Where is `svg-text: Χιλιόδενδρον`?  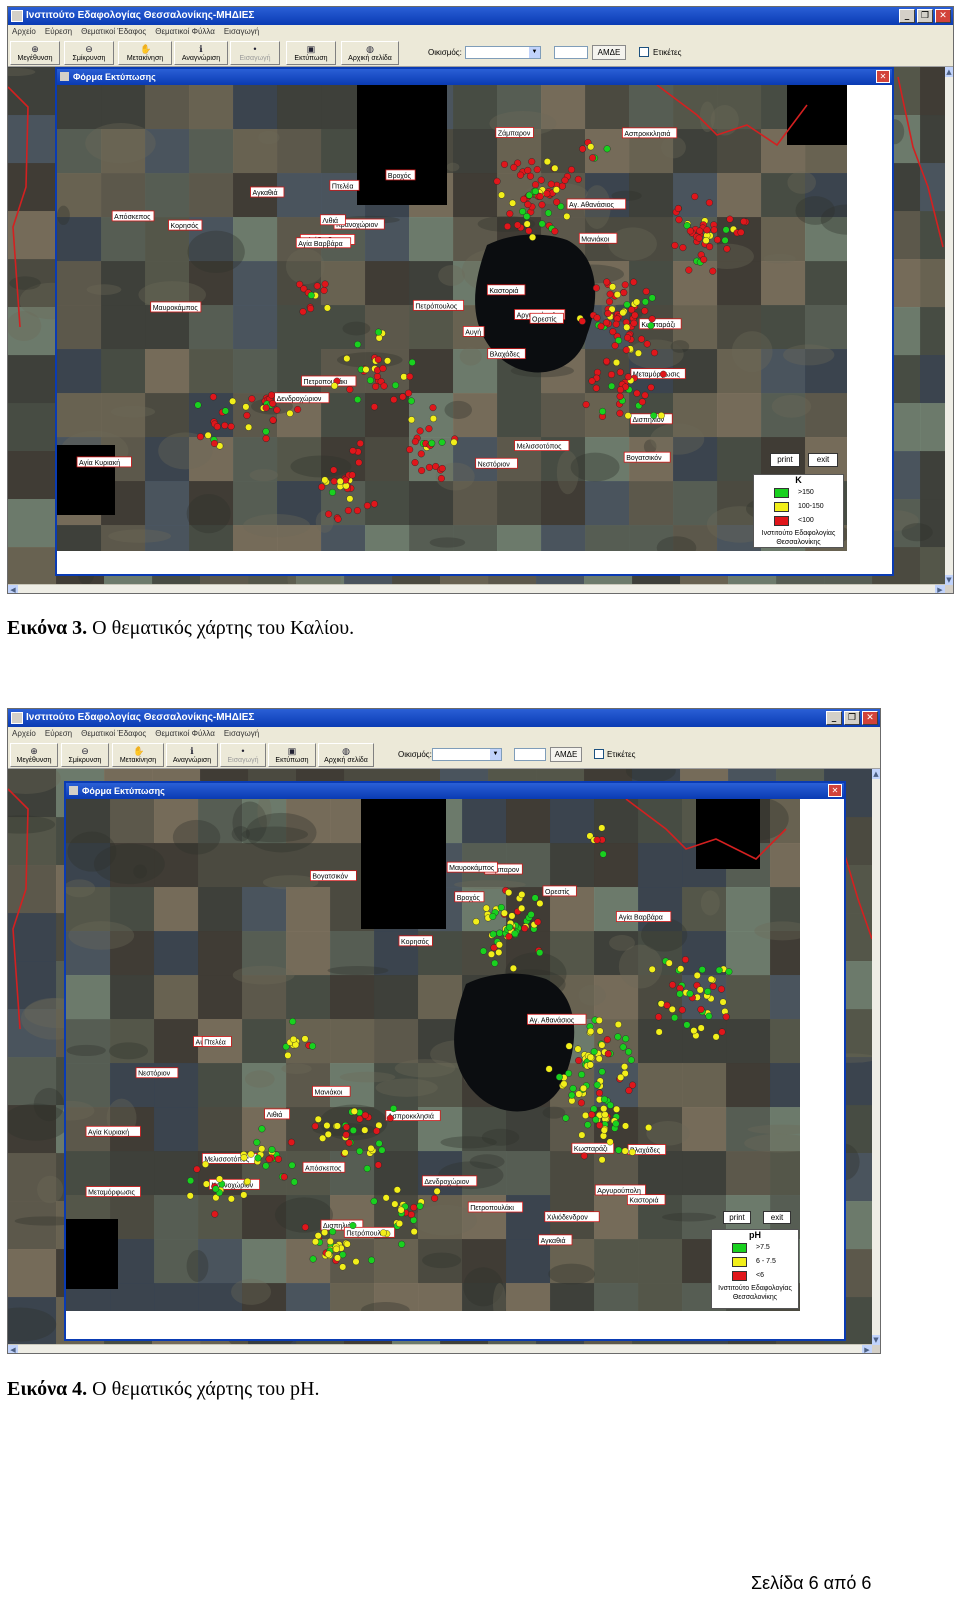
svg-text: Χιλιόδενδρον is located at coordinates (567, 1218).